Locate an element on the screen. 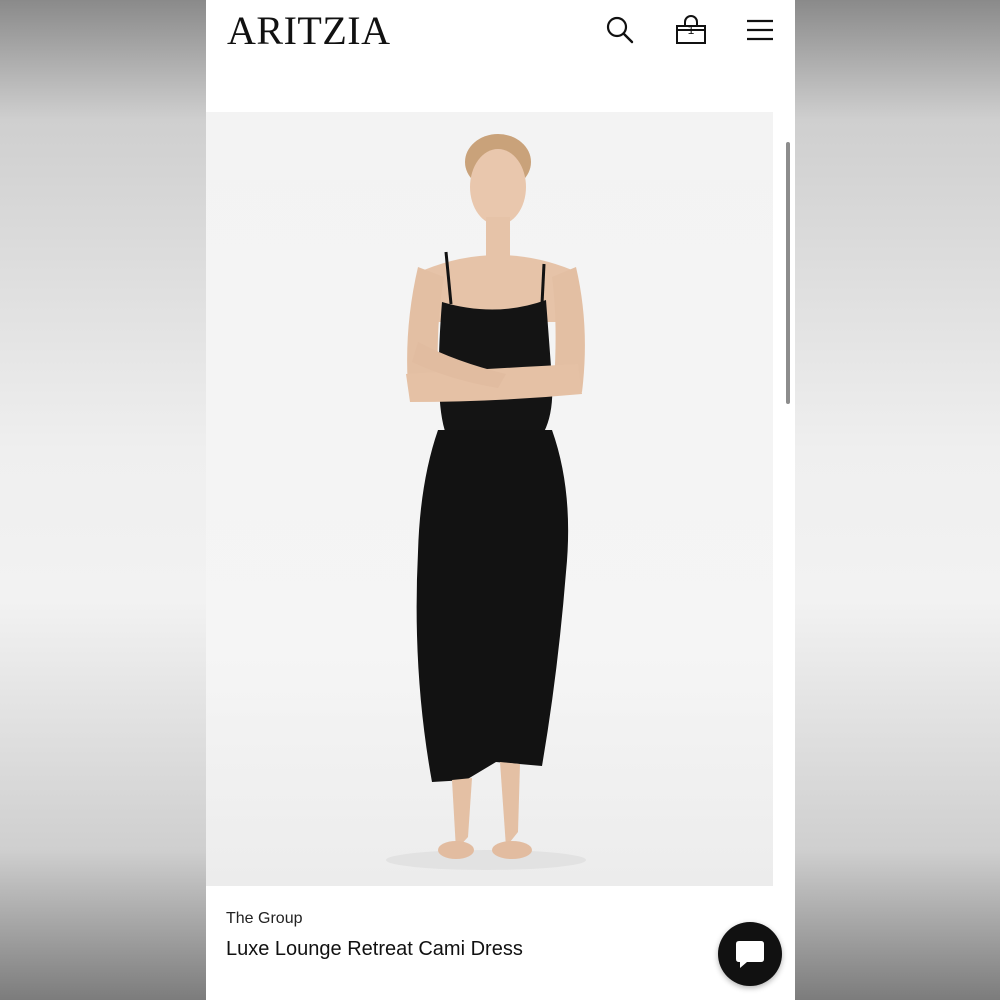 This screenshot has height=1000, width=1000. brand-logo: ARITZIA is located at coordinates (308, 30).